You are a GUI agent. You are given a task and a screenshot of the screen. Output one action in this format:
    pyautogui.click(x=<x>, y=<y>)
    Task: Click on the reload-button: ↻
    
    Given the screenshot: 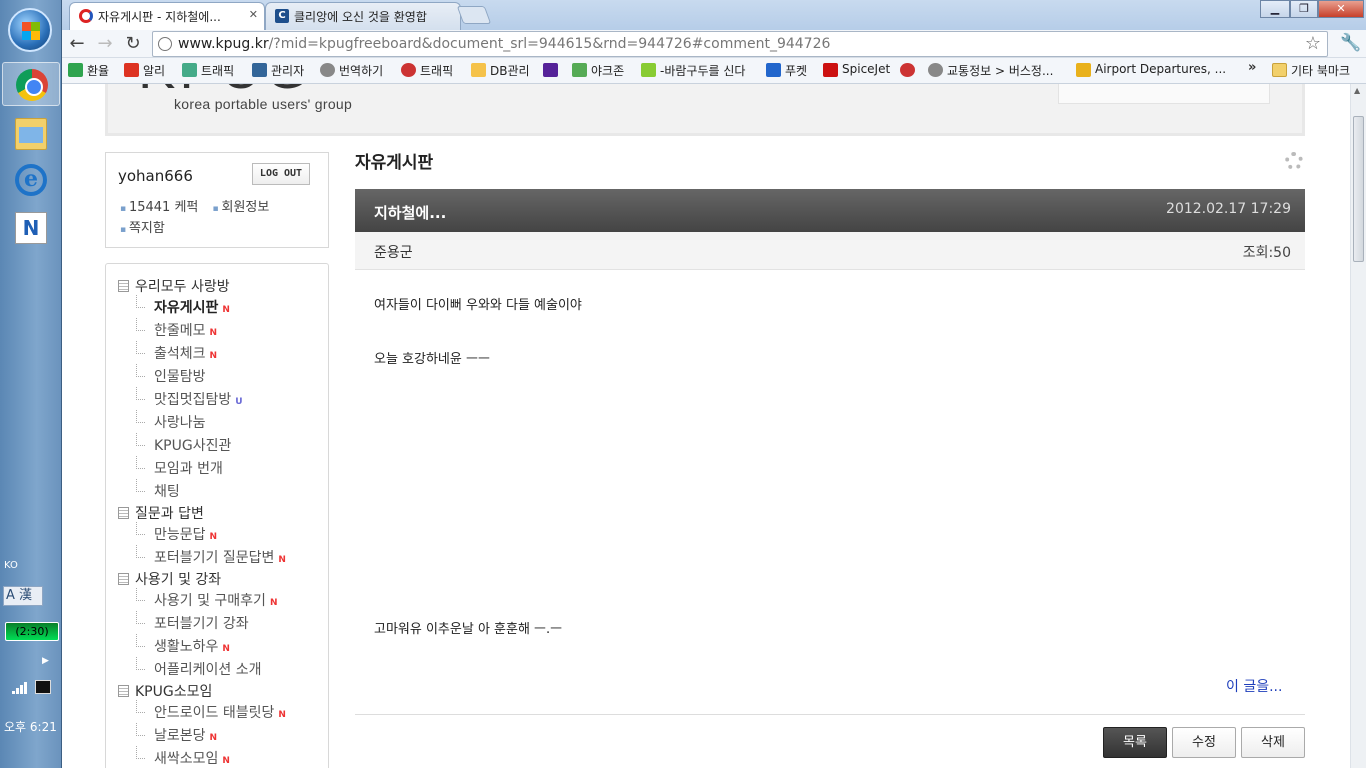 What is the action you would take?
    pyautogui.click(x=133, y=44)
    